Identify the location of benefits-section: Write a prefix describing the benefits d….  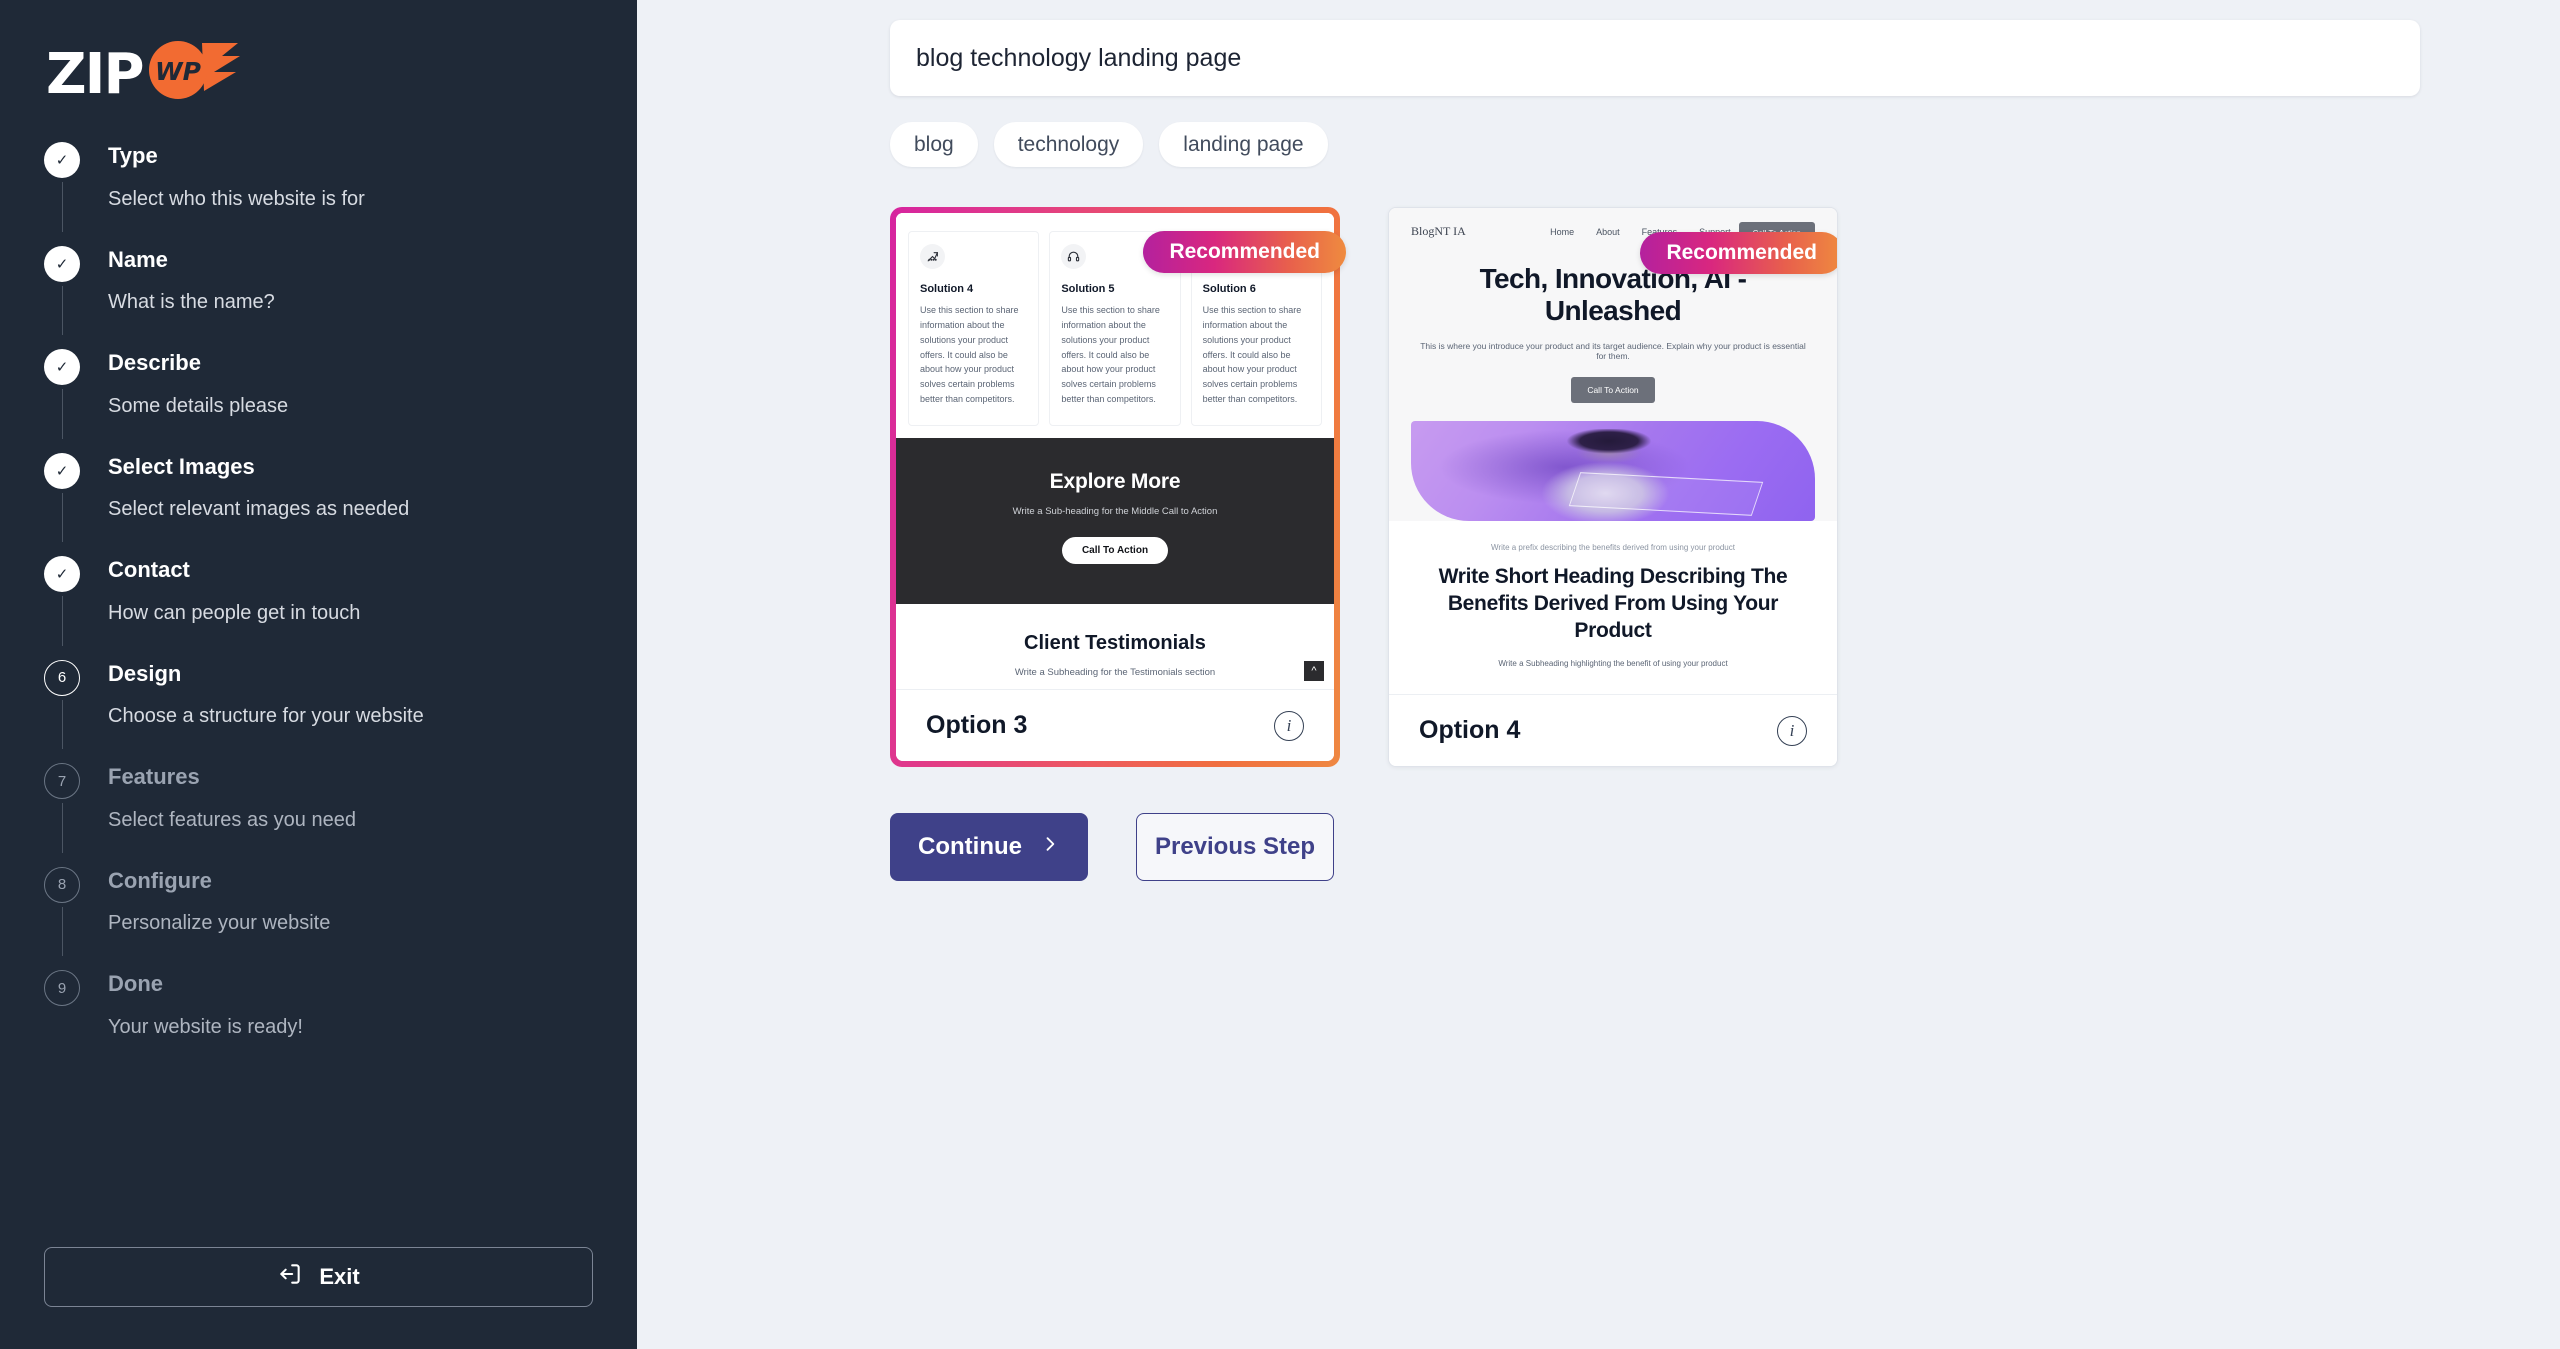
(1613, 607).